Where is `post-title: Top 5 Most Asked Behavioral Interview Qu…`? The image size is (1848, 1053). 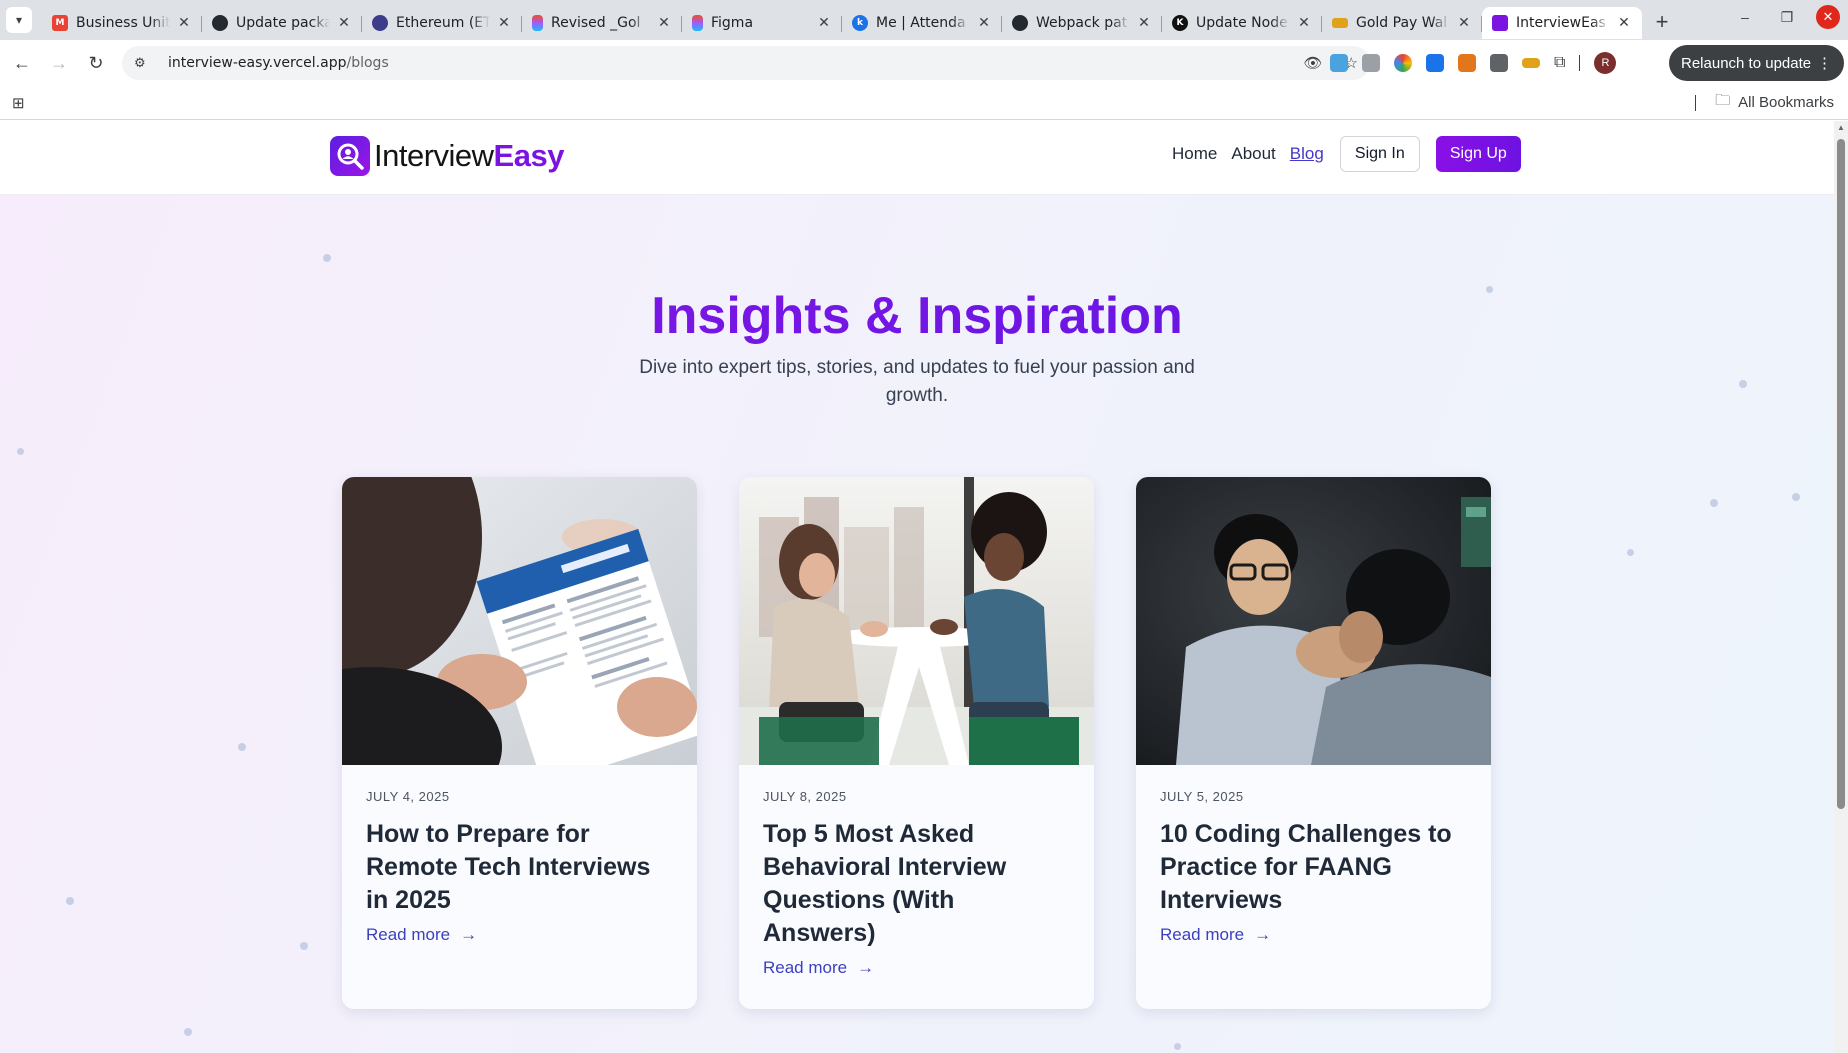
post-title: Top 5 Most Asked Behavioral Interview Qu… is located at coordinates (916, 884).